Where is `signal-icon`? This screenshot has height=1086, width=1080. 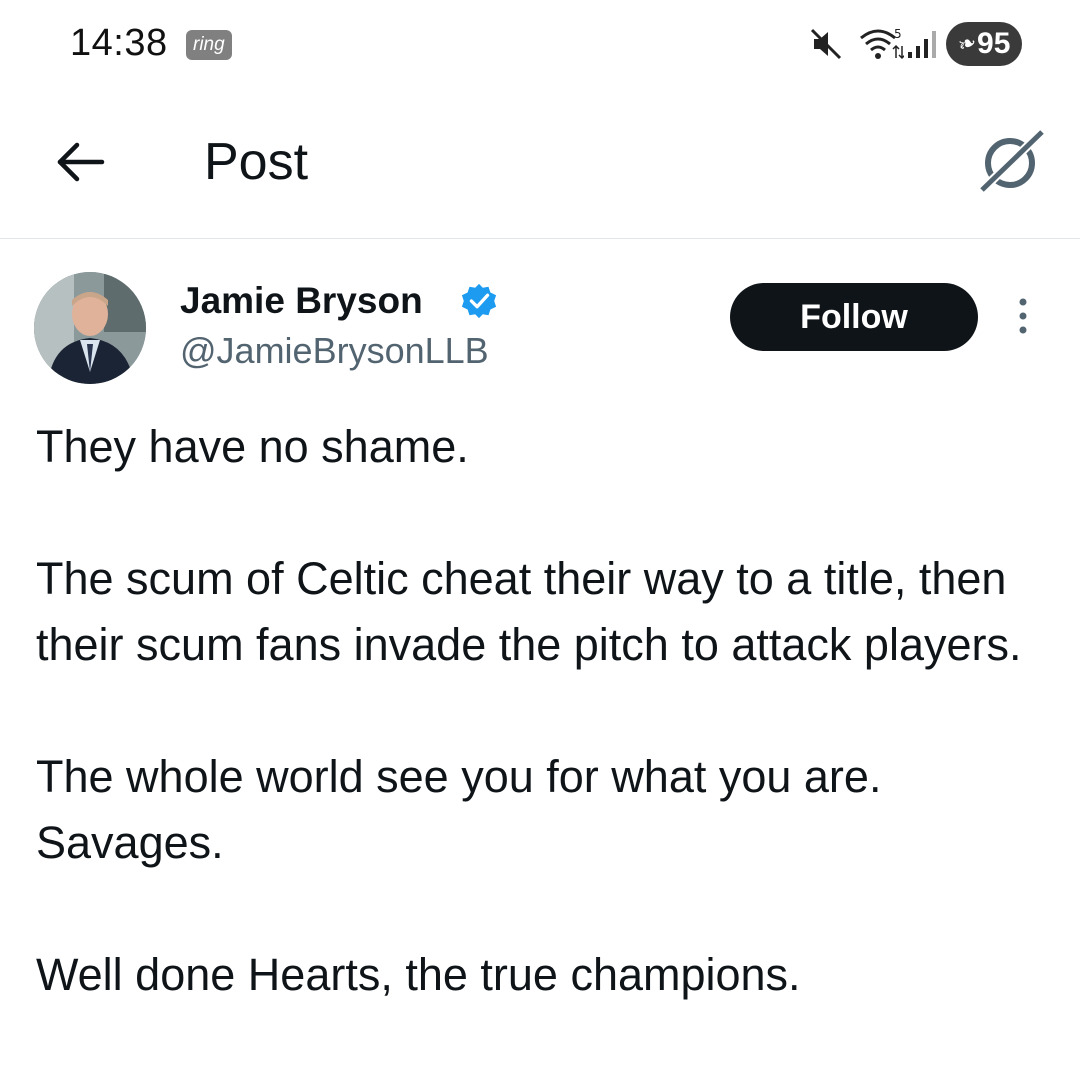 signal-icon is located at coordinates (922, 44).